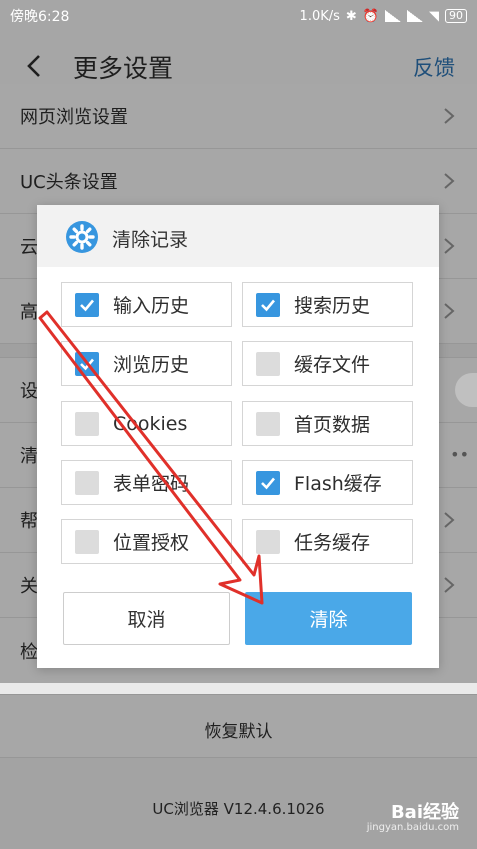 This screenshot has height=849, width=477. I want to click on network-speed: 1.0K/s, so click(319, 16).